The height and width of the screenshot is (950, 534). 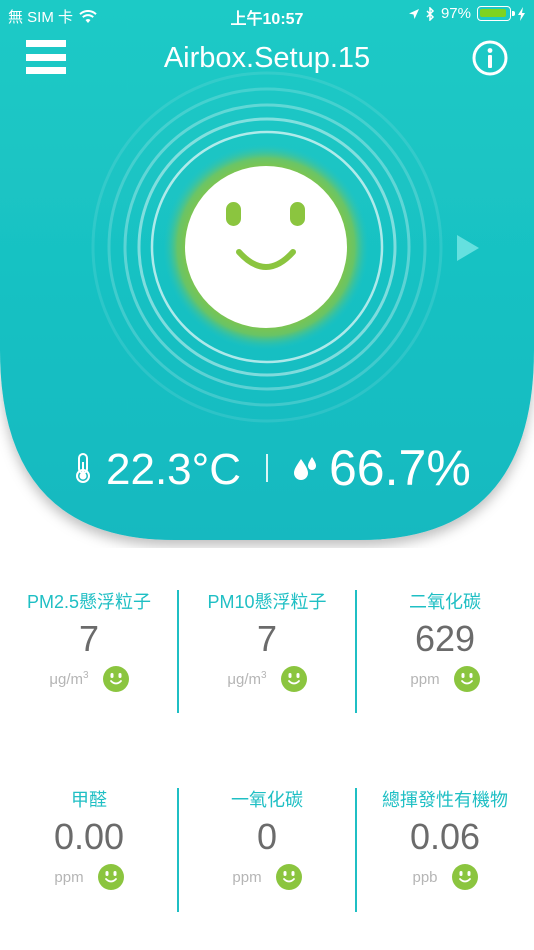 What do you see at coordinates (445, 836) in the screenshot?
I see `metric-value: 0.06` at bounding box center [445, 836].